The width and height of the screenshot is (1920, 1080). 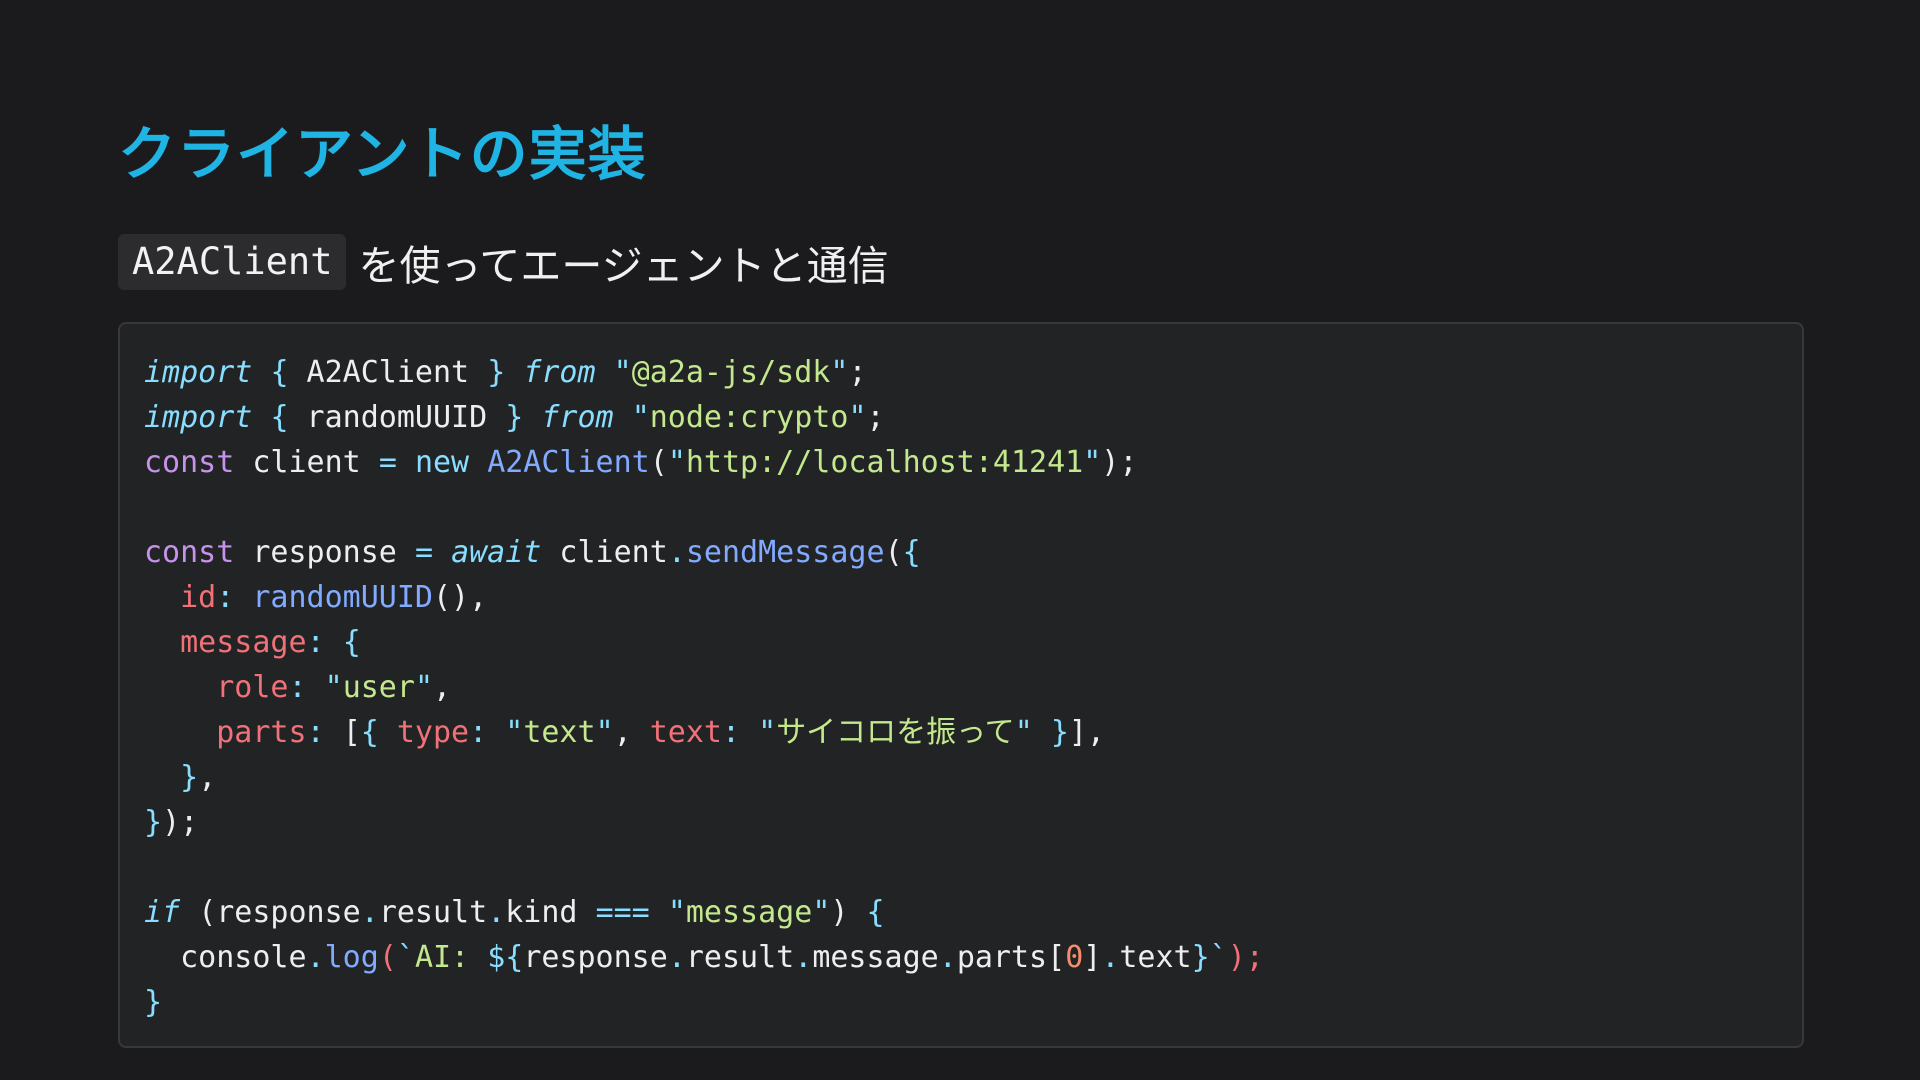 What do you see at coordinates (505, 957) in the screenshot?
I see `code-token: ${` at bounding box center [505, 957].